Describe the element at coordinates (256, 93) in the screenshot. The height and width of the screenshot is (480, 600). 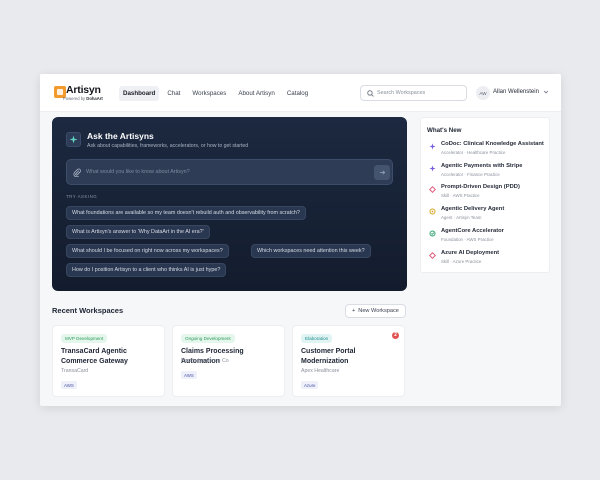
I see `nav-about: About Artisyn` at that location.